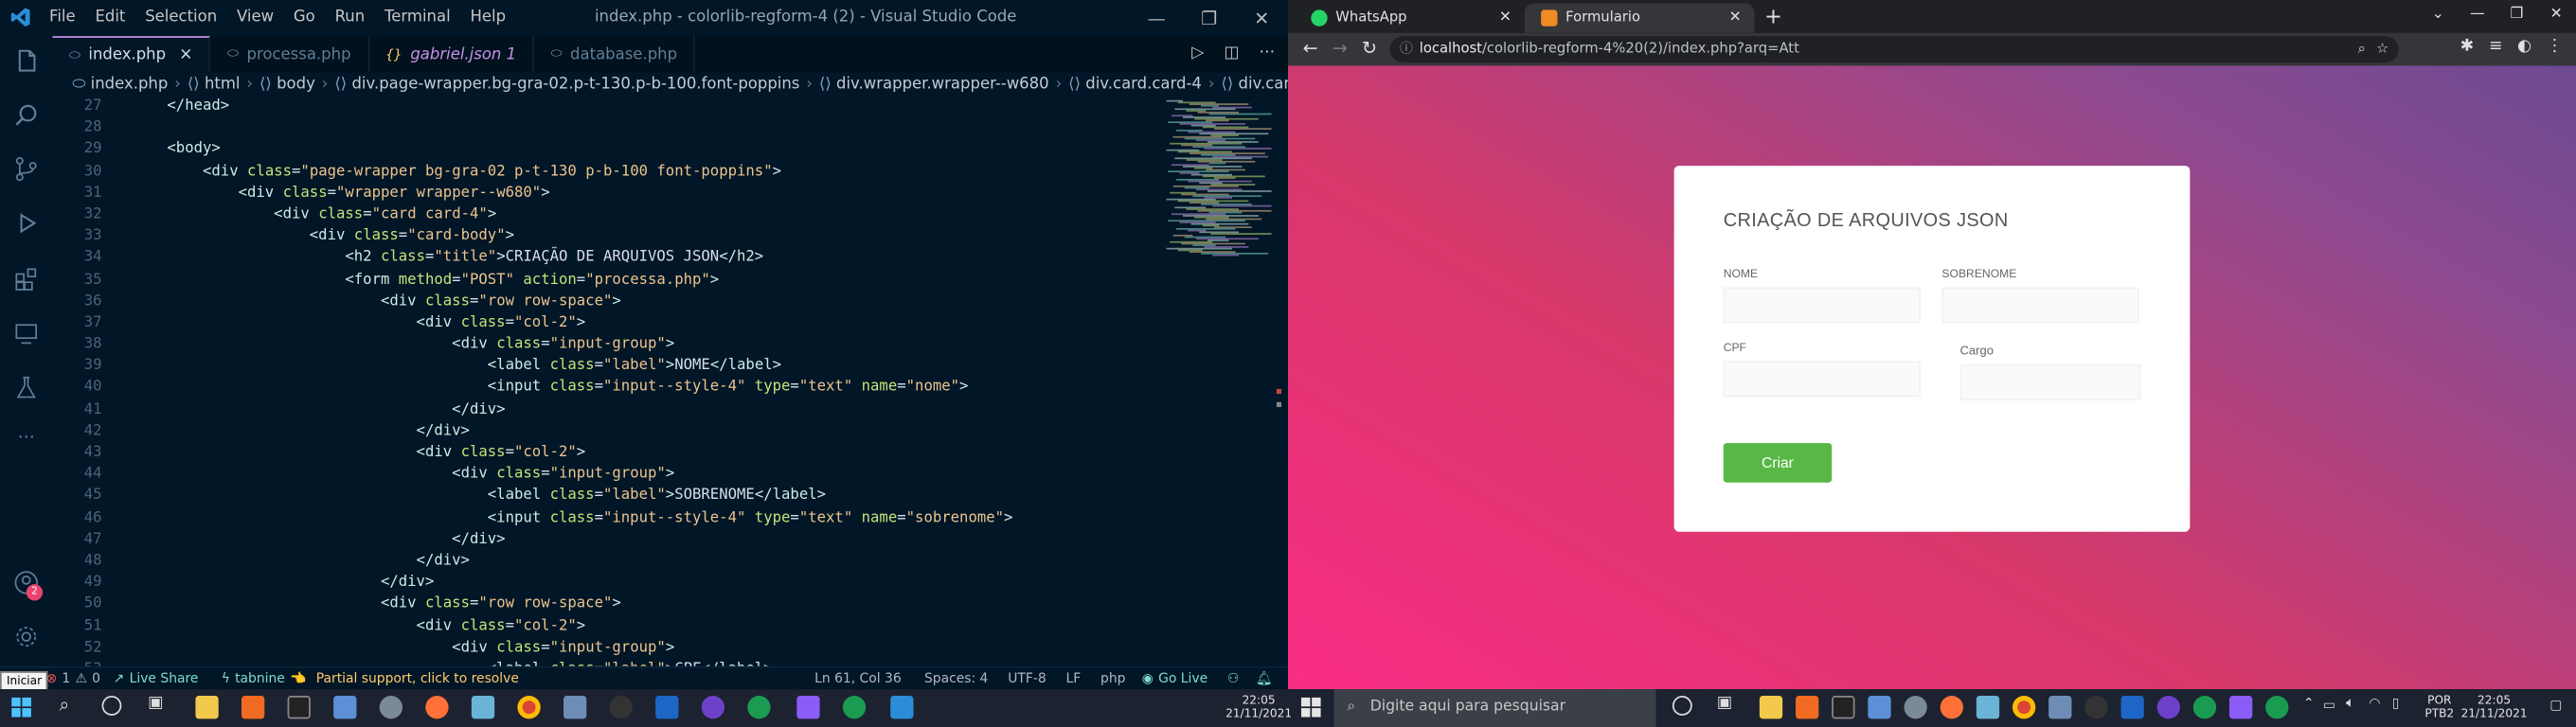 The height and width of the screenshot is (727, 2576). What do you see at coordinates (902, 707) in the screenshot?
I see `vscode-taskbar-icon` at bounding box center [902, 707].